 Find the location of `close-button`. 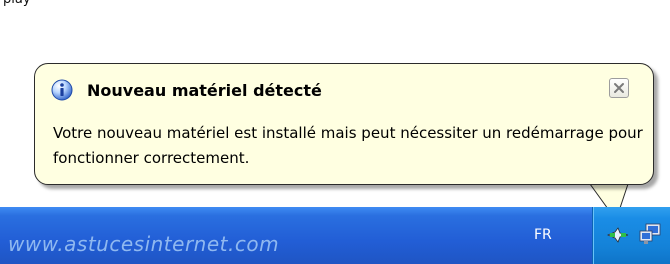

close-button is located at coordinates (619, 88).